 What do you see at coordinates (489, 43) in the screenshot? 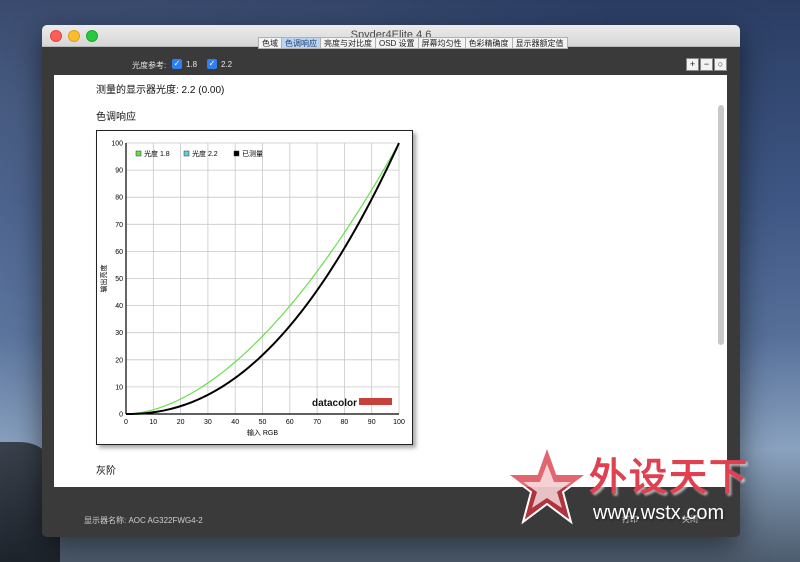
I see `tab-color-accuracy: 色彩精确度` at bounding box center [489, 43].